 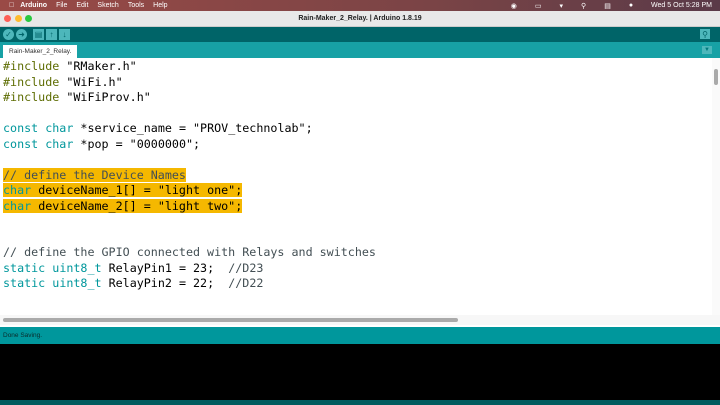 I want to click on verify-button: ✓, so click(x=8, y=34).